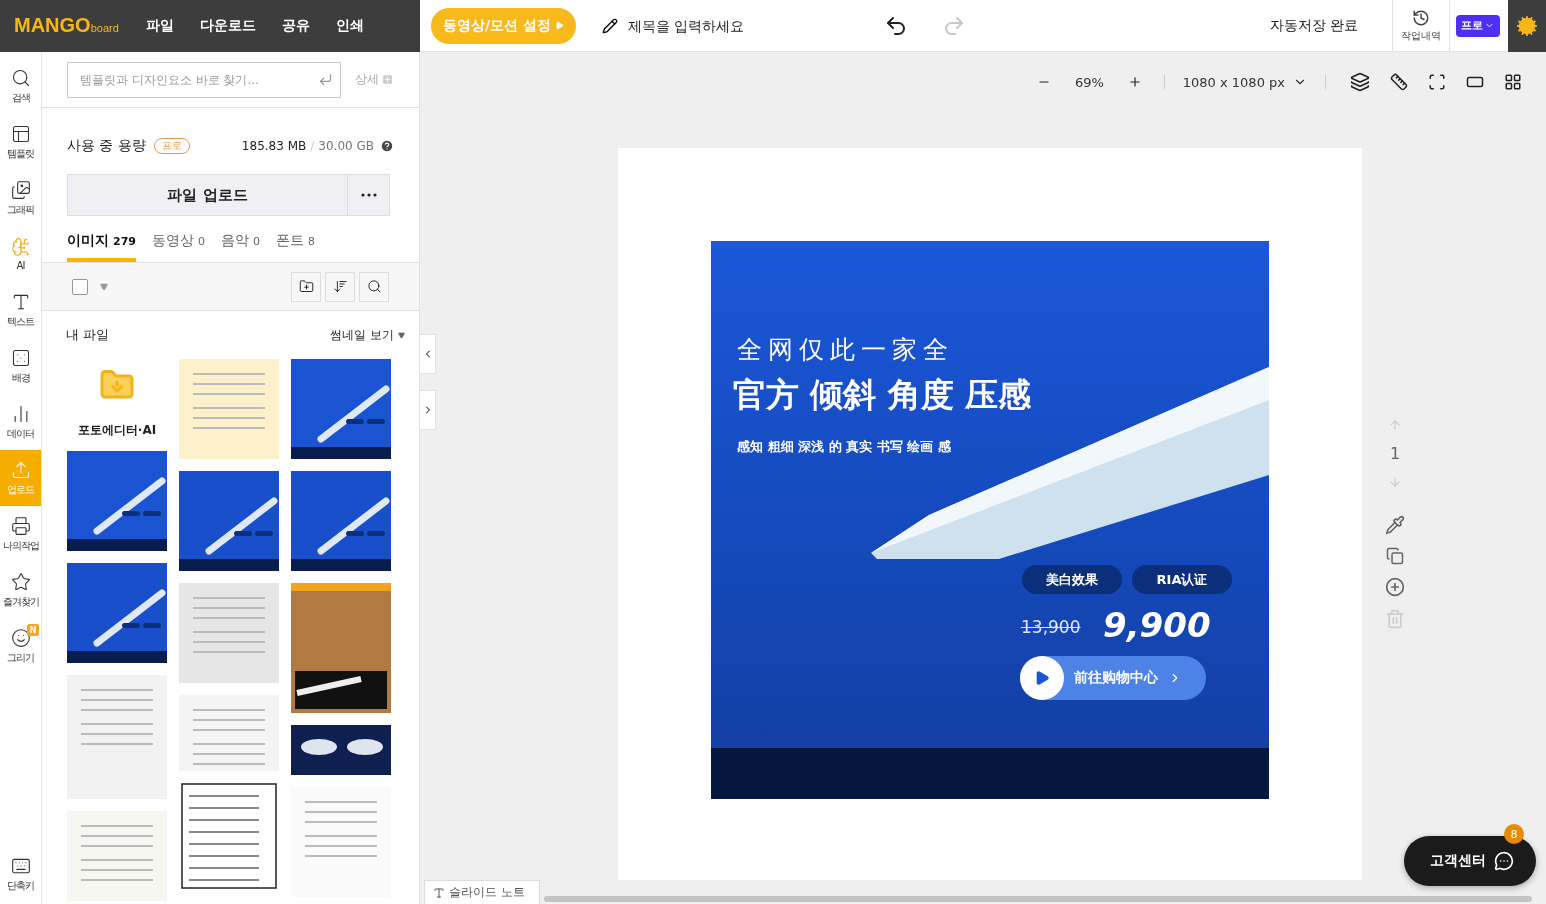  What do you see at coordinates (1313, 25) in the screenshot?
I see `autosave-status: 자동저장 완료` at bounding box center [1313, 25].